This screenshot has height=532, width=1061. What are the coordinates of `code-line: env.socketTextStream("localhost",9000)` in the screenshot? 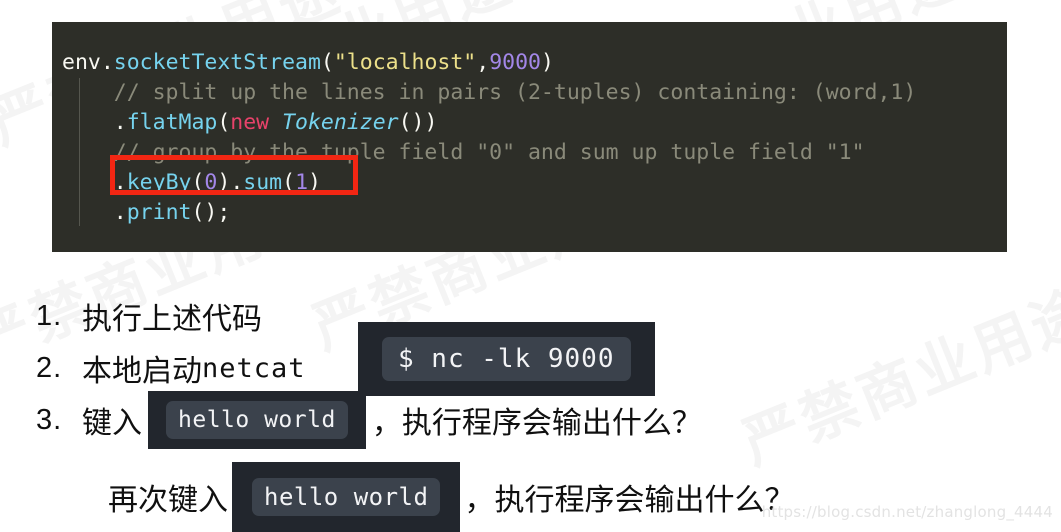 It's located at (529, 63).